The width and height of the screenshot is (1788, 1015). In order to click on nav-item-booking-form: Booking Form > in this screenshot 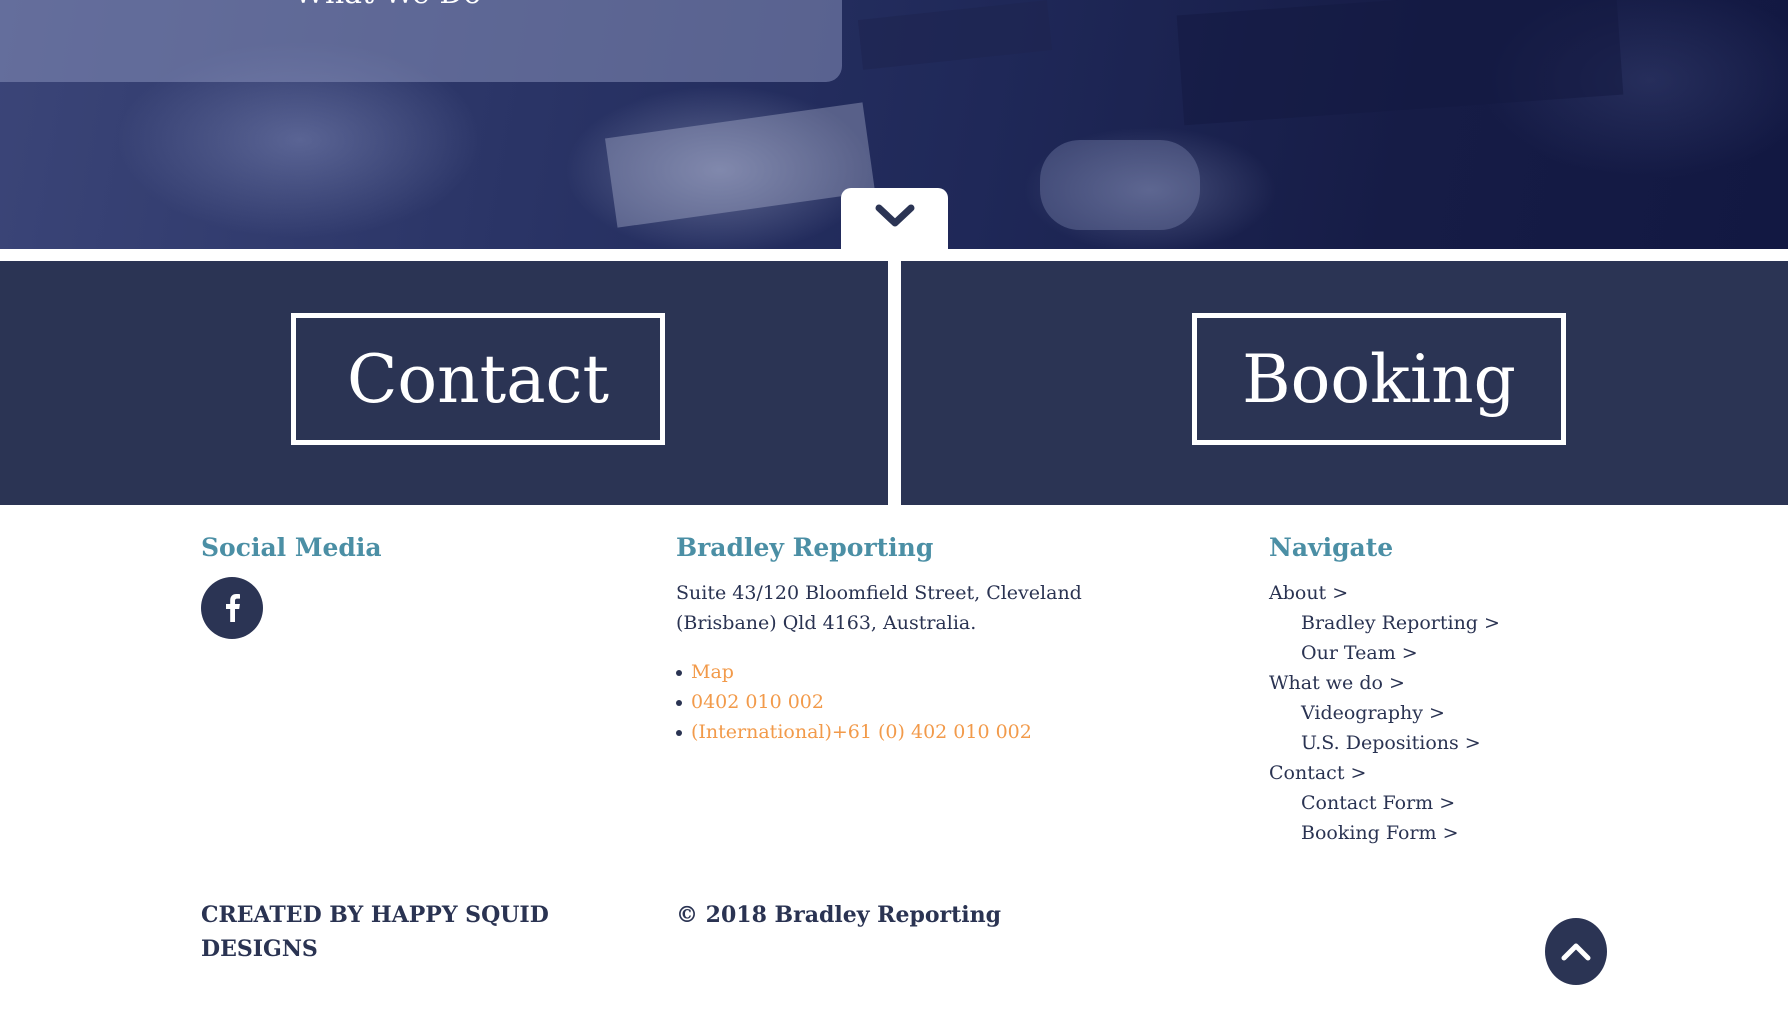, I will do `click(1384, 833)`.